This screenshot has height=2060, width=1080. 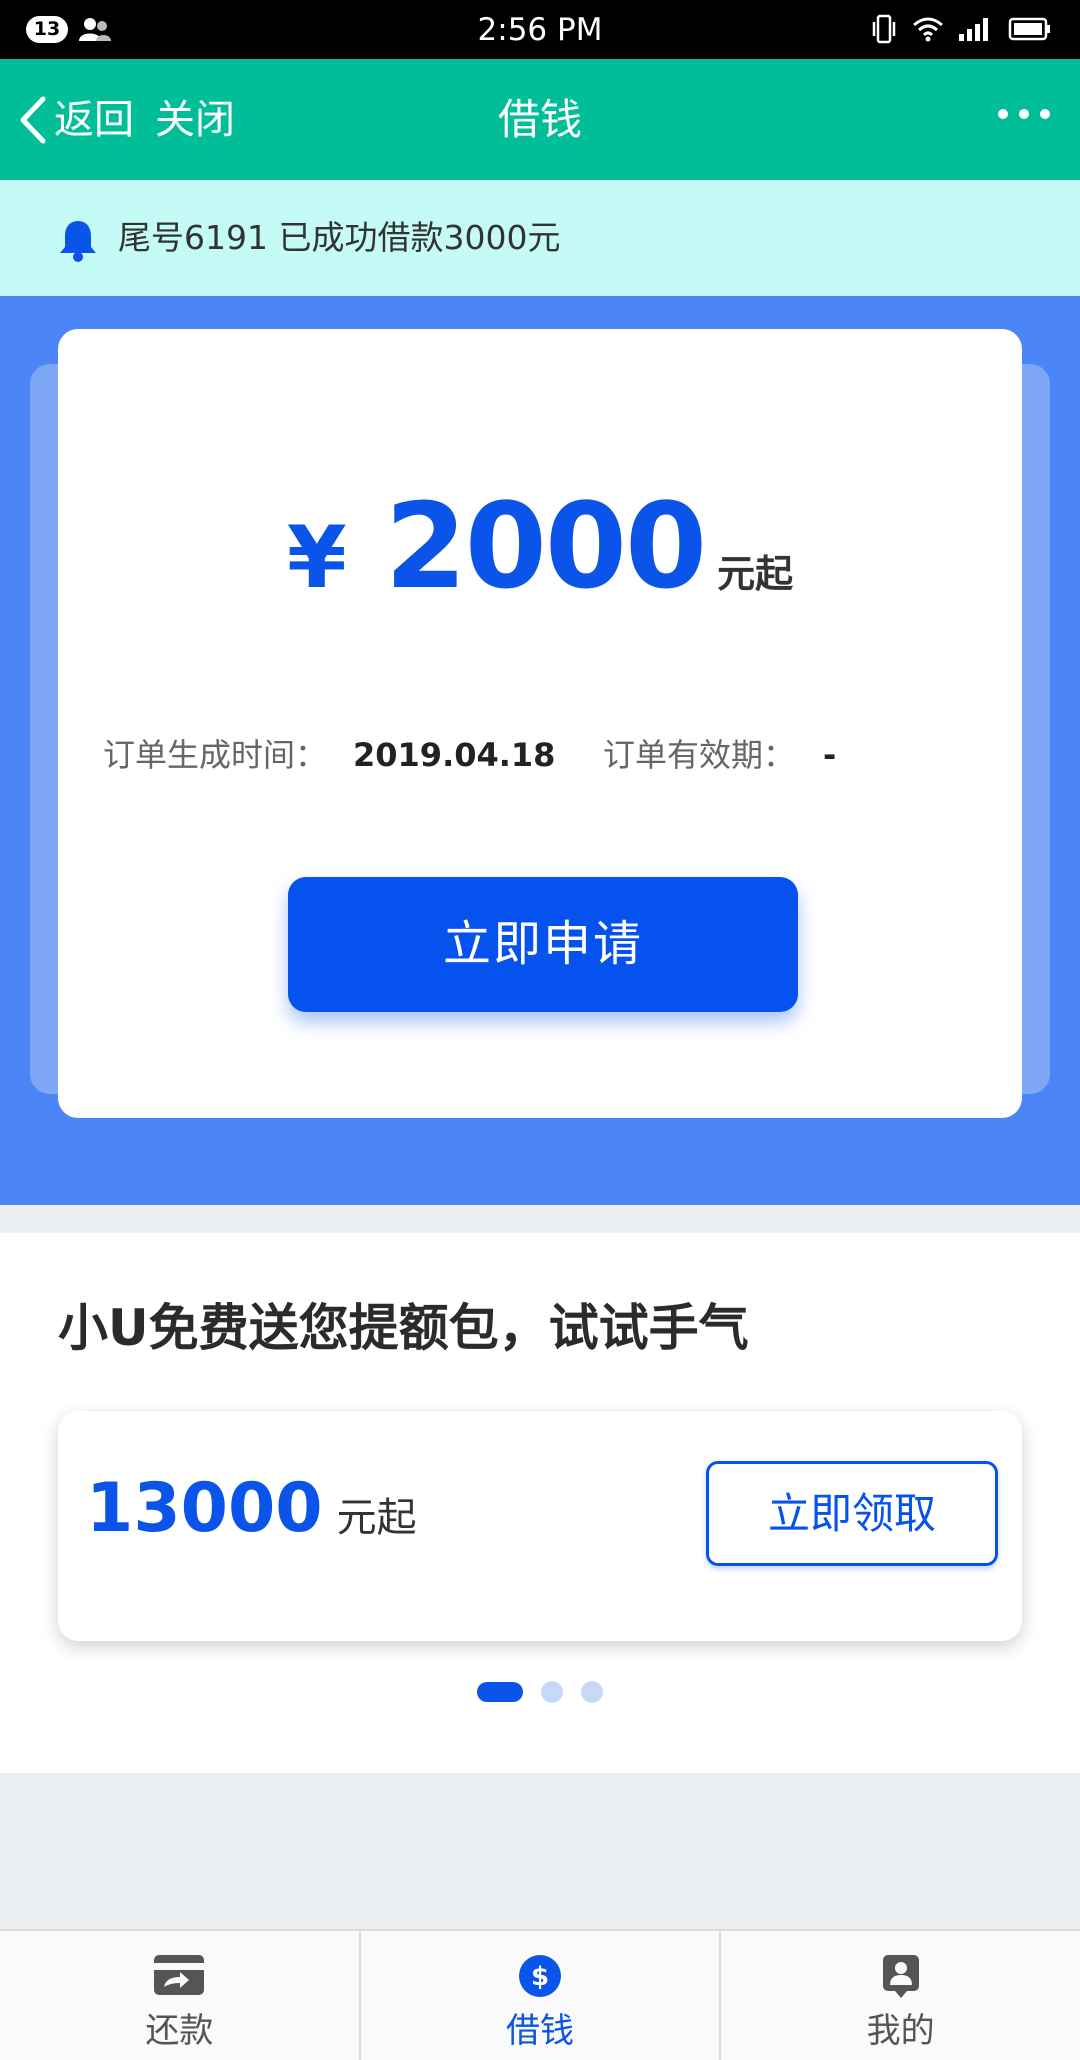 I want to click on created-value: 2019.04.18, so click(x=454, y=755).